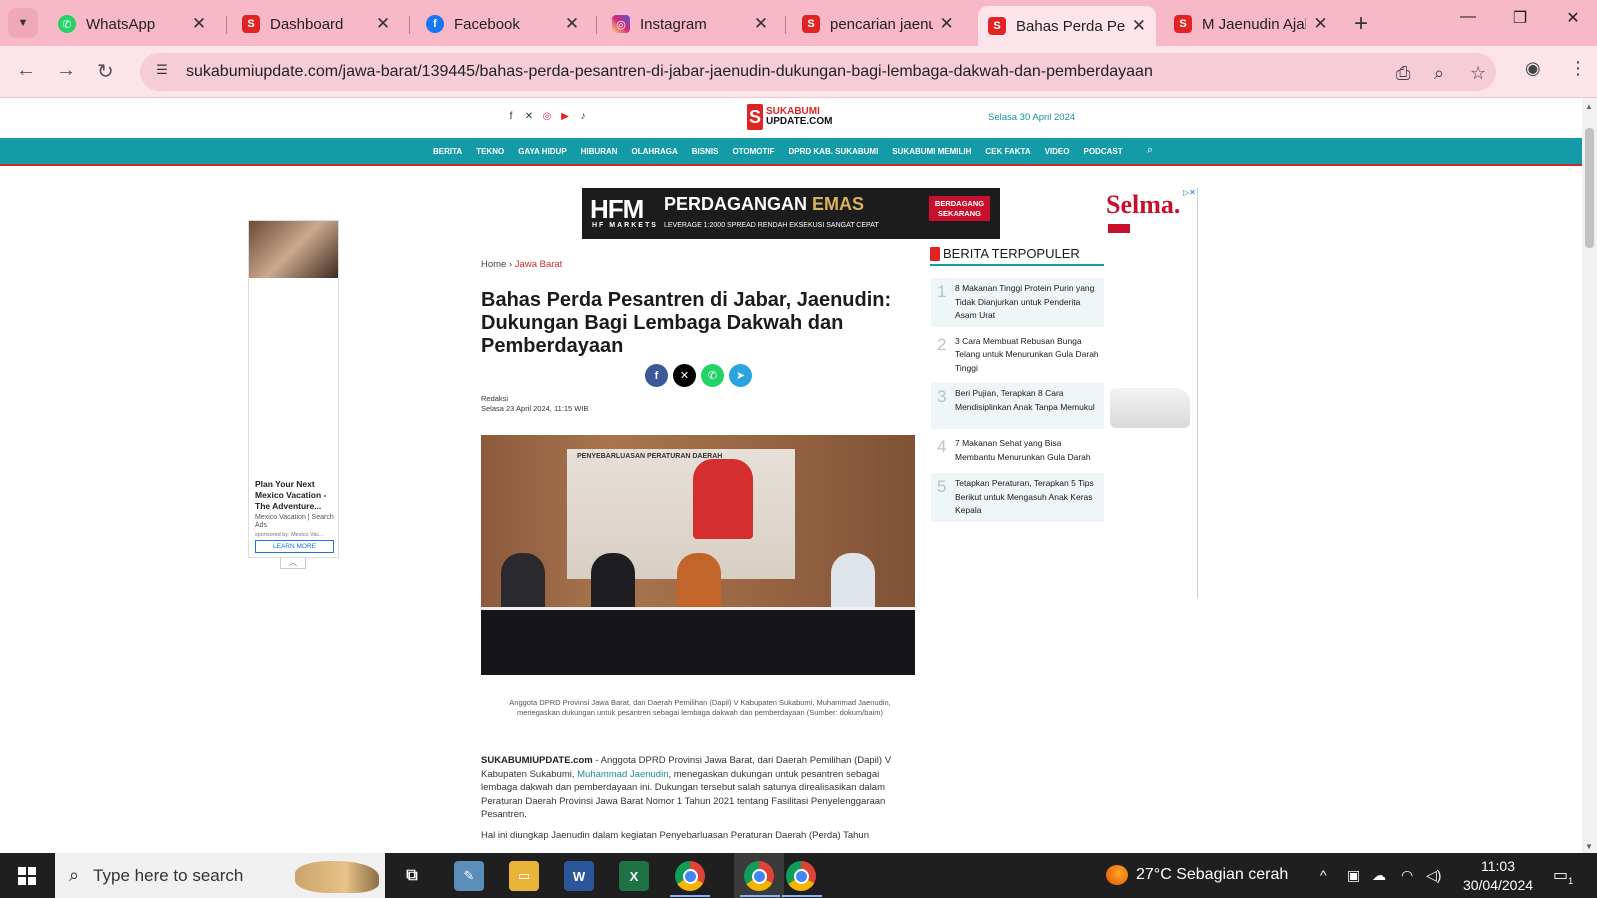 Image resolution: width=1597 pixels, height=898 pixels. Describe the element at coordinates (1197, 875) in the screenshot. I see `weather-widget: 27°C Sebagian cerah` at that location.